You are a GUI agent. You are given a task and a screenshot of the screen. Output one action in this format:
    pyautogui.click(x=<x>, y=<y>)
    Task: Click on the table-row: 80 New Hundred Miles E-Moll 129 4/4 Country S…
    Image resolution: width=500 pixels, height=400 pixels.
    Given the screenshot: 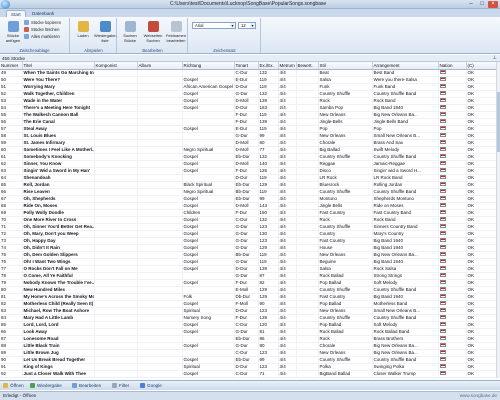 What is the action you would take?
    pyautogui.click(x=248, y=290)
    